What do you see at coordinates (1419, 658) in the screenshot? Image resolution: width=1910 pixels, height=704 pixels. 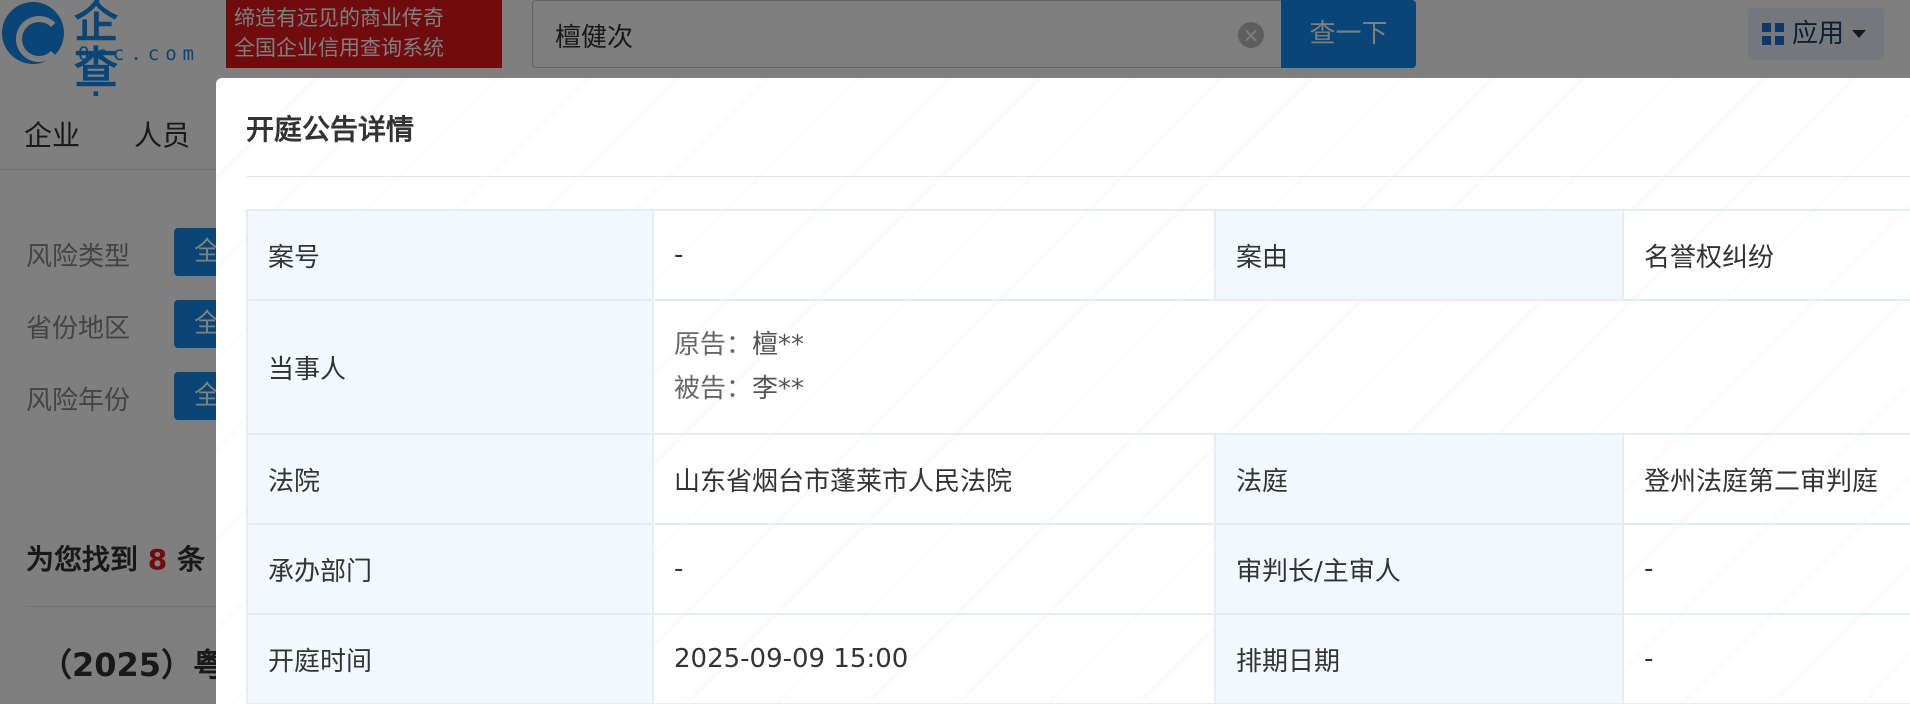 I see `schedule-date-label: 排期日期` at bounding box center [1419, 658].